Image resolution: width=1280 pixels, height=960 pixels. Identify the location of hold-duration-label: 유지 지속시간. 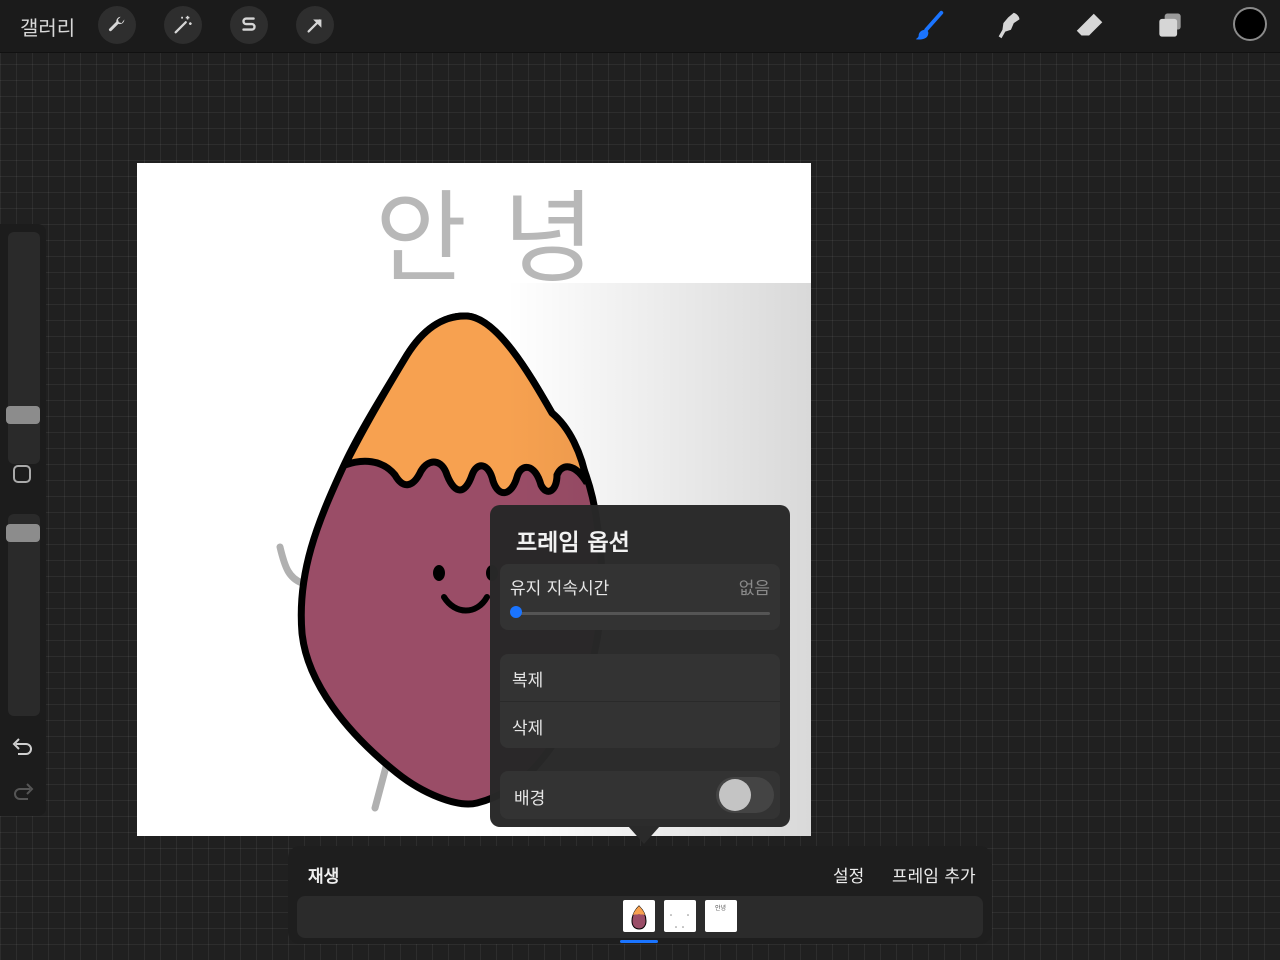
(560, 589).